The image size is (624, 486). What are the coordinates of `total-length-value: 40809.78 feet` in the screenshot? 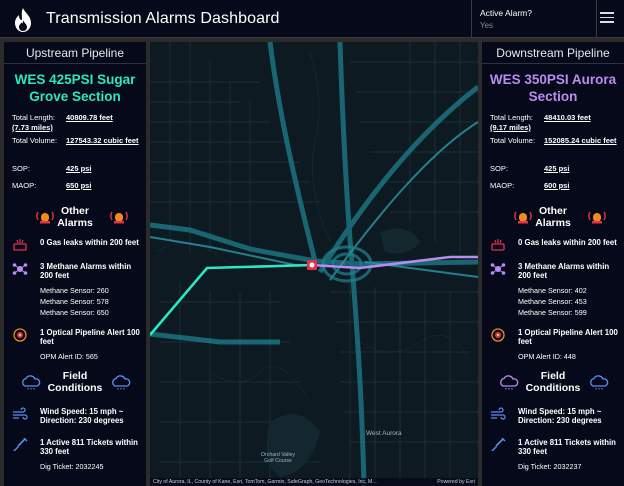 It's located at (89, 118).